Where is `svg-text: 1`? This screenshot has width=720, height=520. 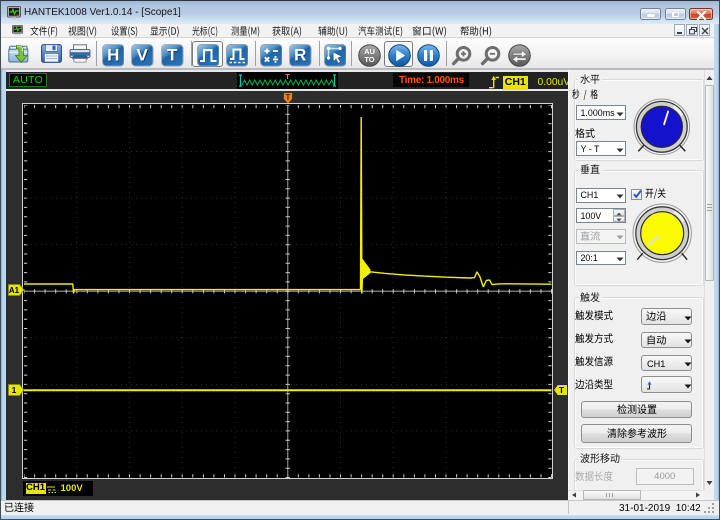
svg-text: 1 is located at coordinates (13, 390).